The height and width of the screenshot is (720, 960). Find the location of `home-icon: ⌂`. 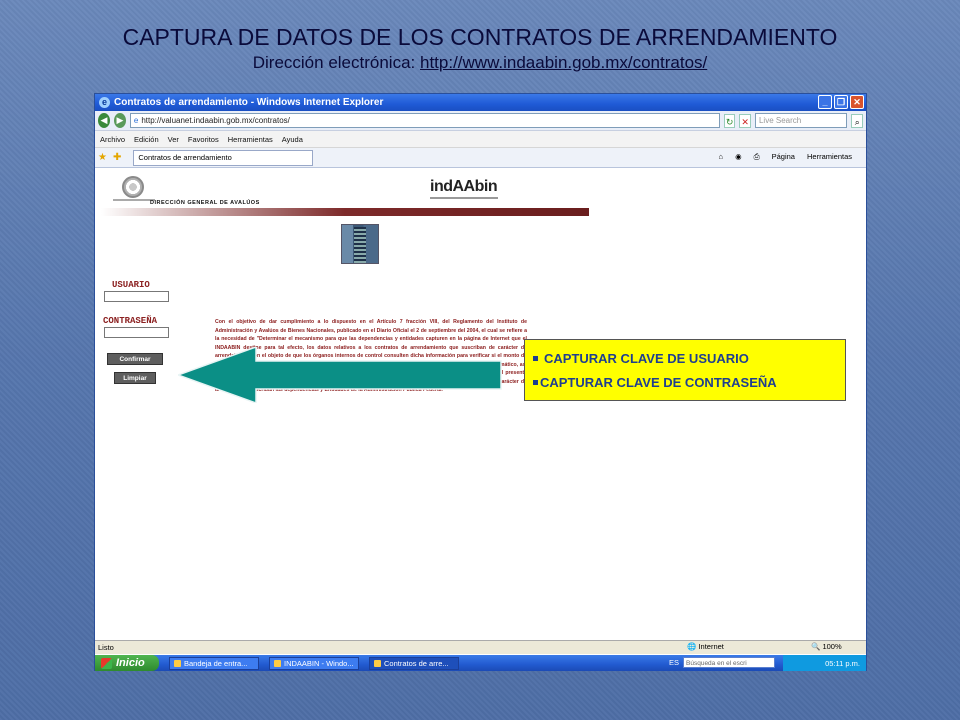

home-icon: ⌂ is located at coordinates (721, 157).